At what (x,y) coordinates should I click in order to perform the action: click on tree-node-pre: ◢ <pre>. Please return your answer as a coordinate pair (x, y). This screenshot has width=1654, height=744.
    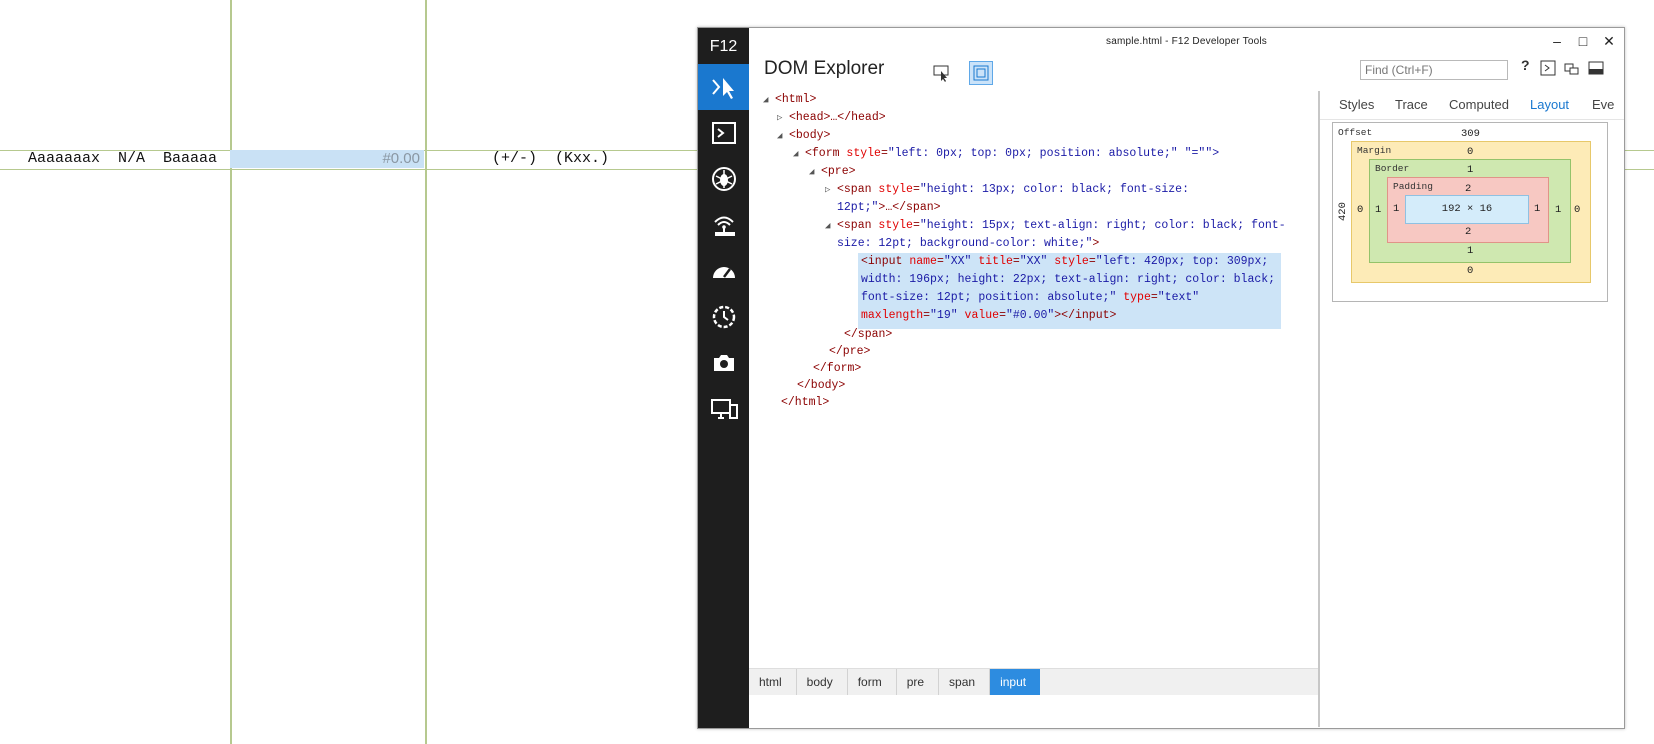
    Looking at the image, I should click on (832, 172).